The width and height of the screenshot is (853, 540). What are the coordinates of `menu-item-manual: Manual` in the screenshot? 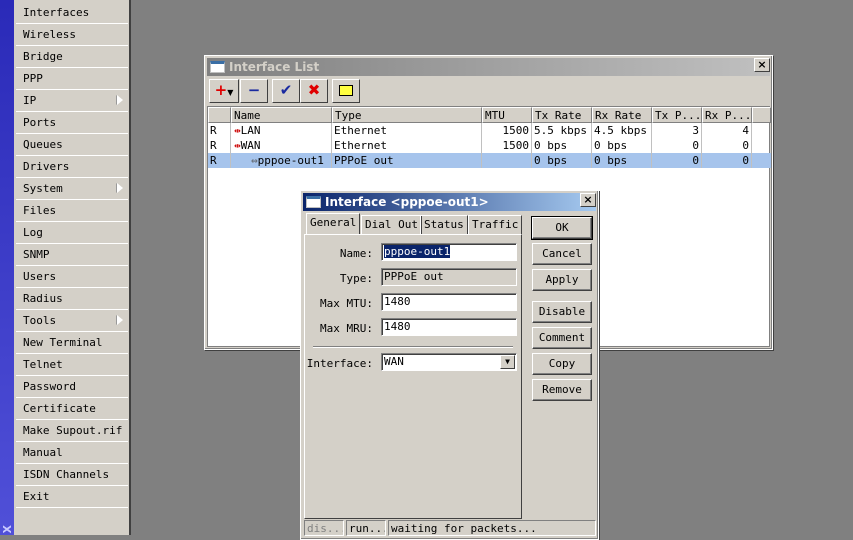 It's located at (72, 453).